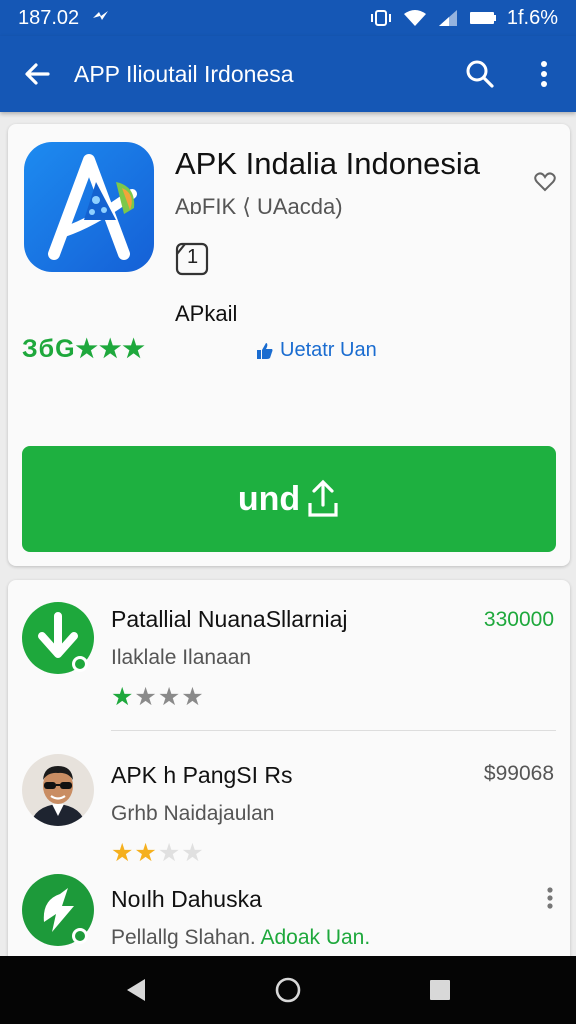 This screenshot has height=1024, width=576. I want to click on heart-icon, so click(545, 182).